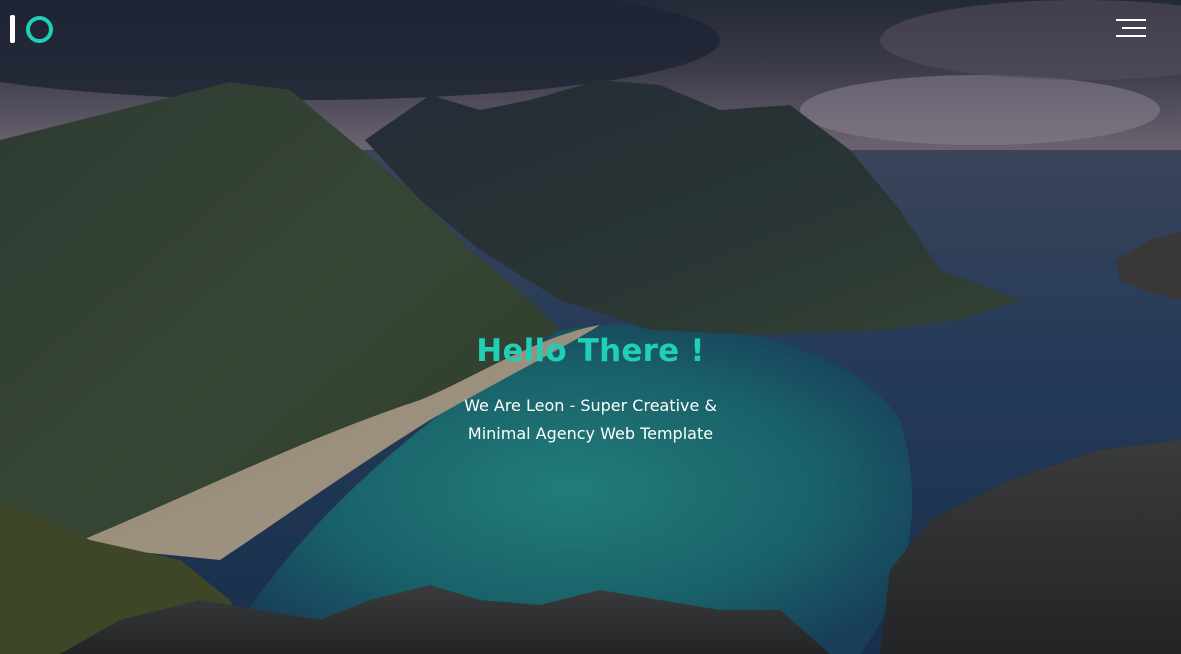 This screenshot has width=1181, height=654. I want to click on hamburger-menu-icon, so click(1131, 28).